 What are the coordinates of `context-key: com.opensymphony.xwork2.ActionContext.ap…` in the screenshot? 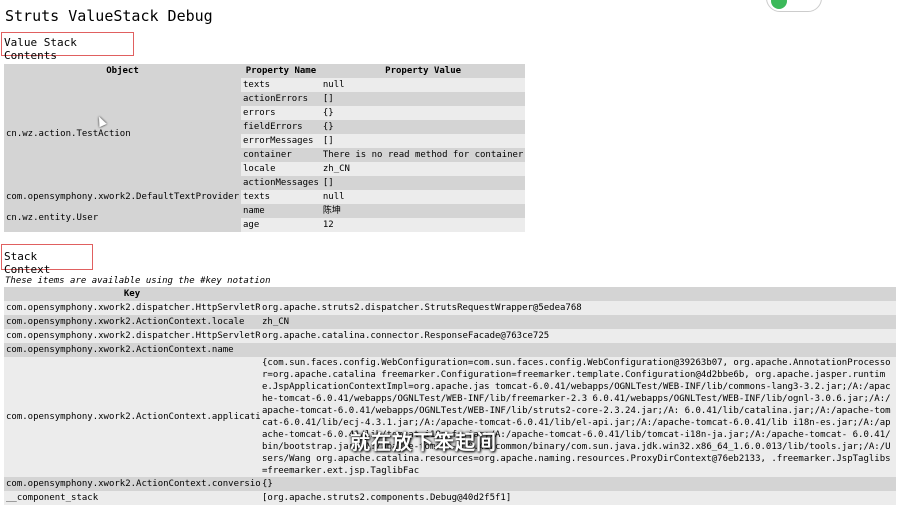 It's located at (132, 417).